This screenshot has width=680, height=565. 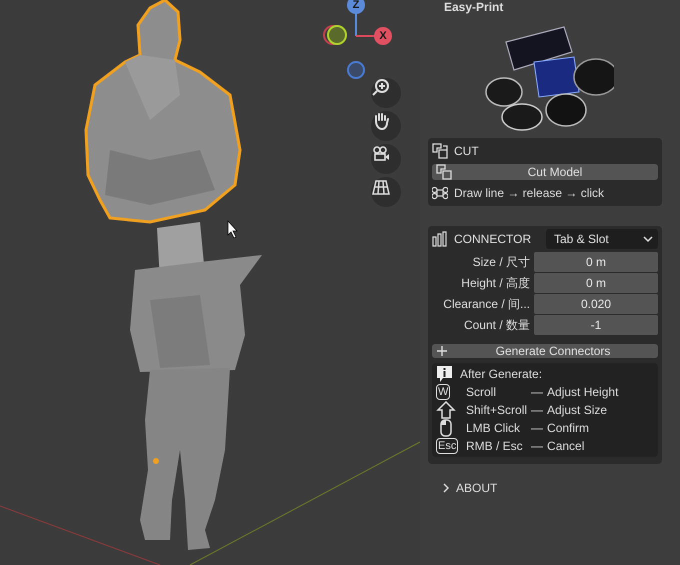 I want to click on zoom-icon, so click(x=386, y=93).